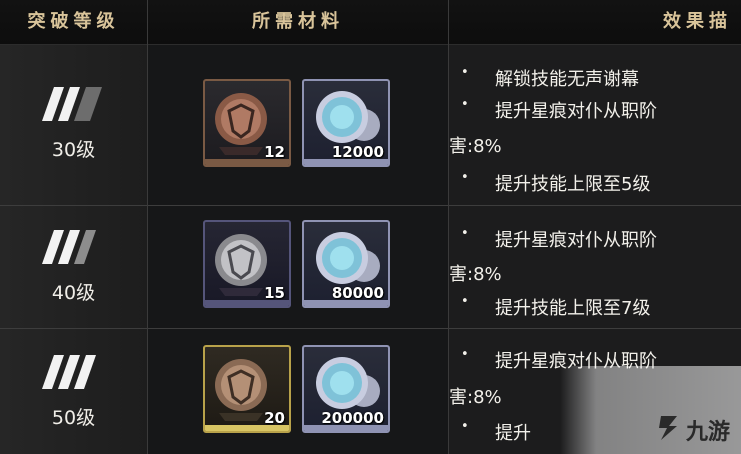 This screenshot has width=741, height=454. I want to click on effect-line: • 提升技能上限至7级, so click(556, 306).